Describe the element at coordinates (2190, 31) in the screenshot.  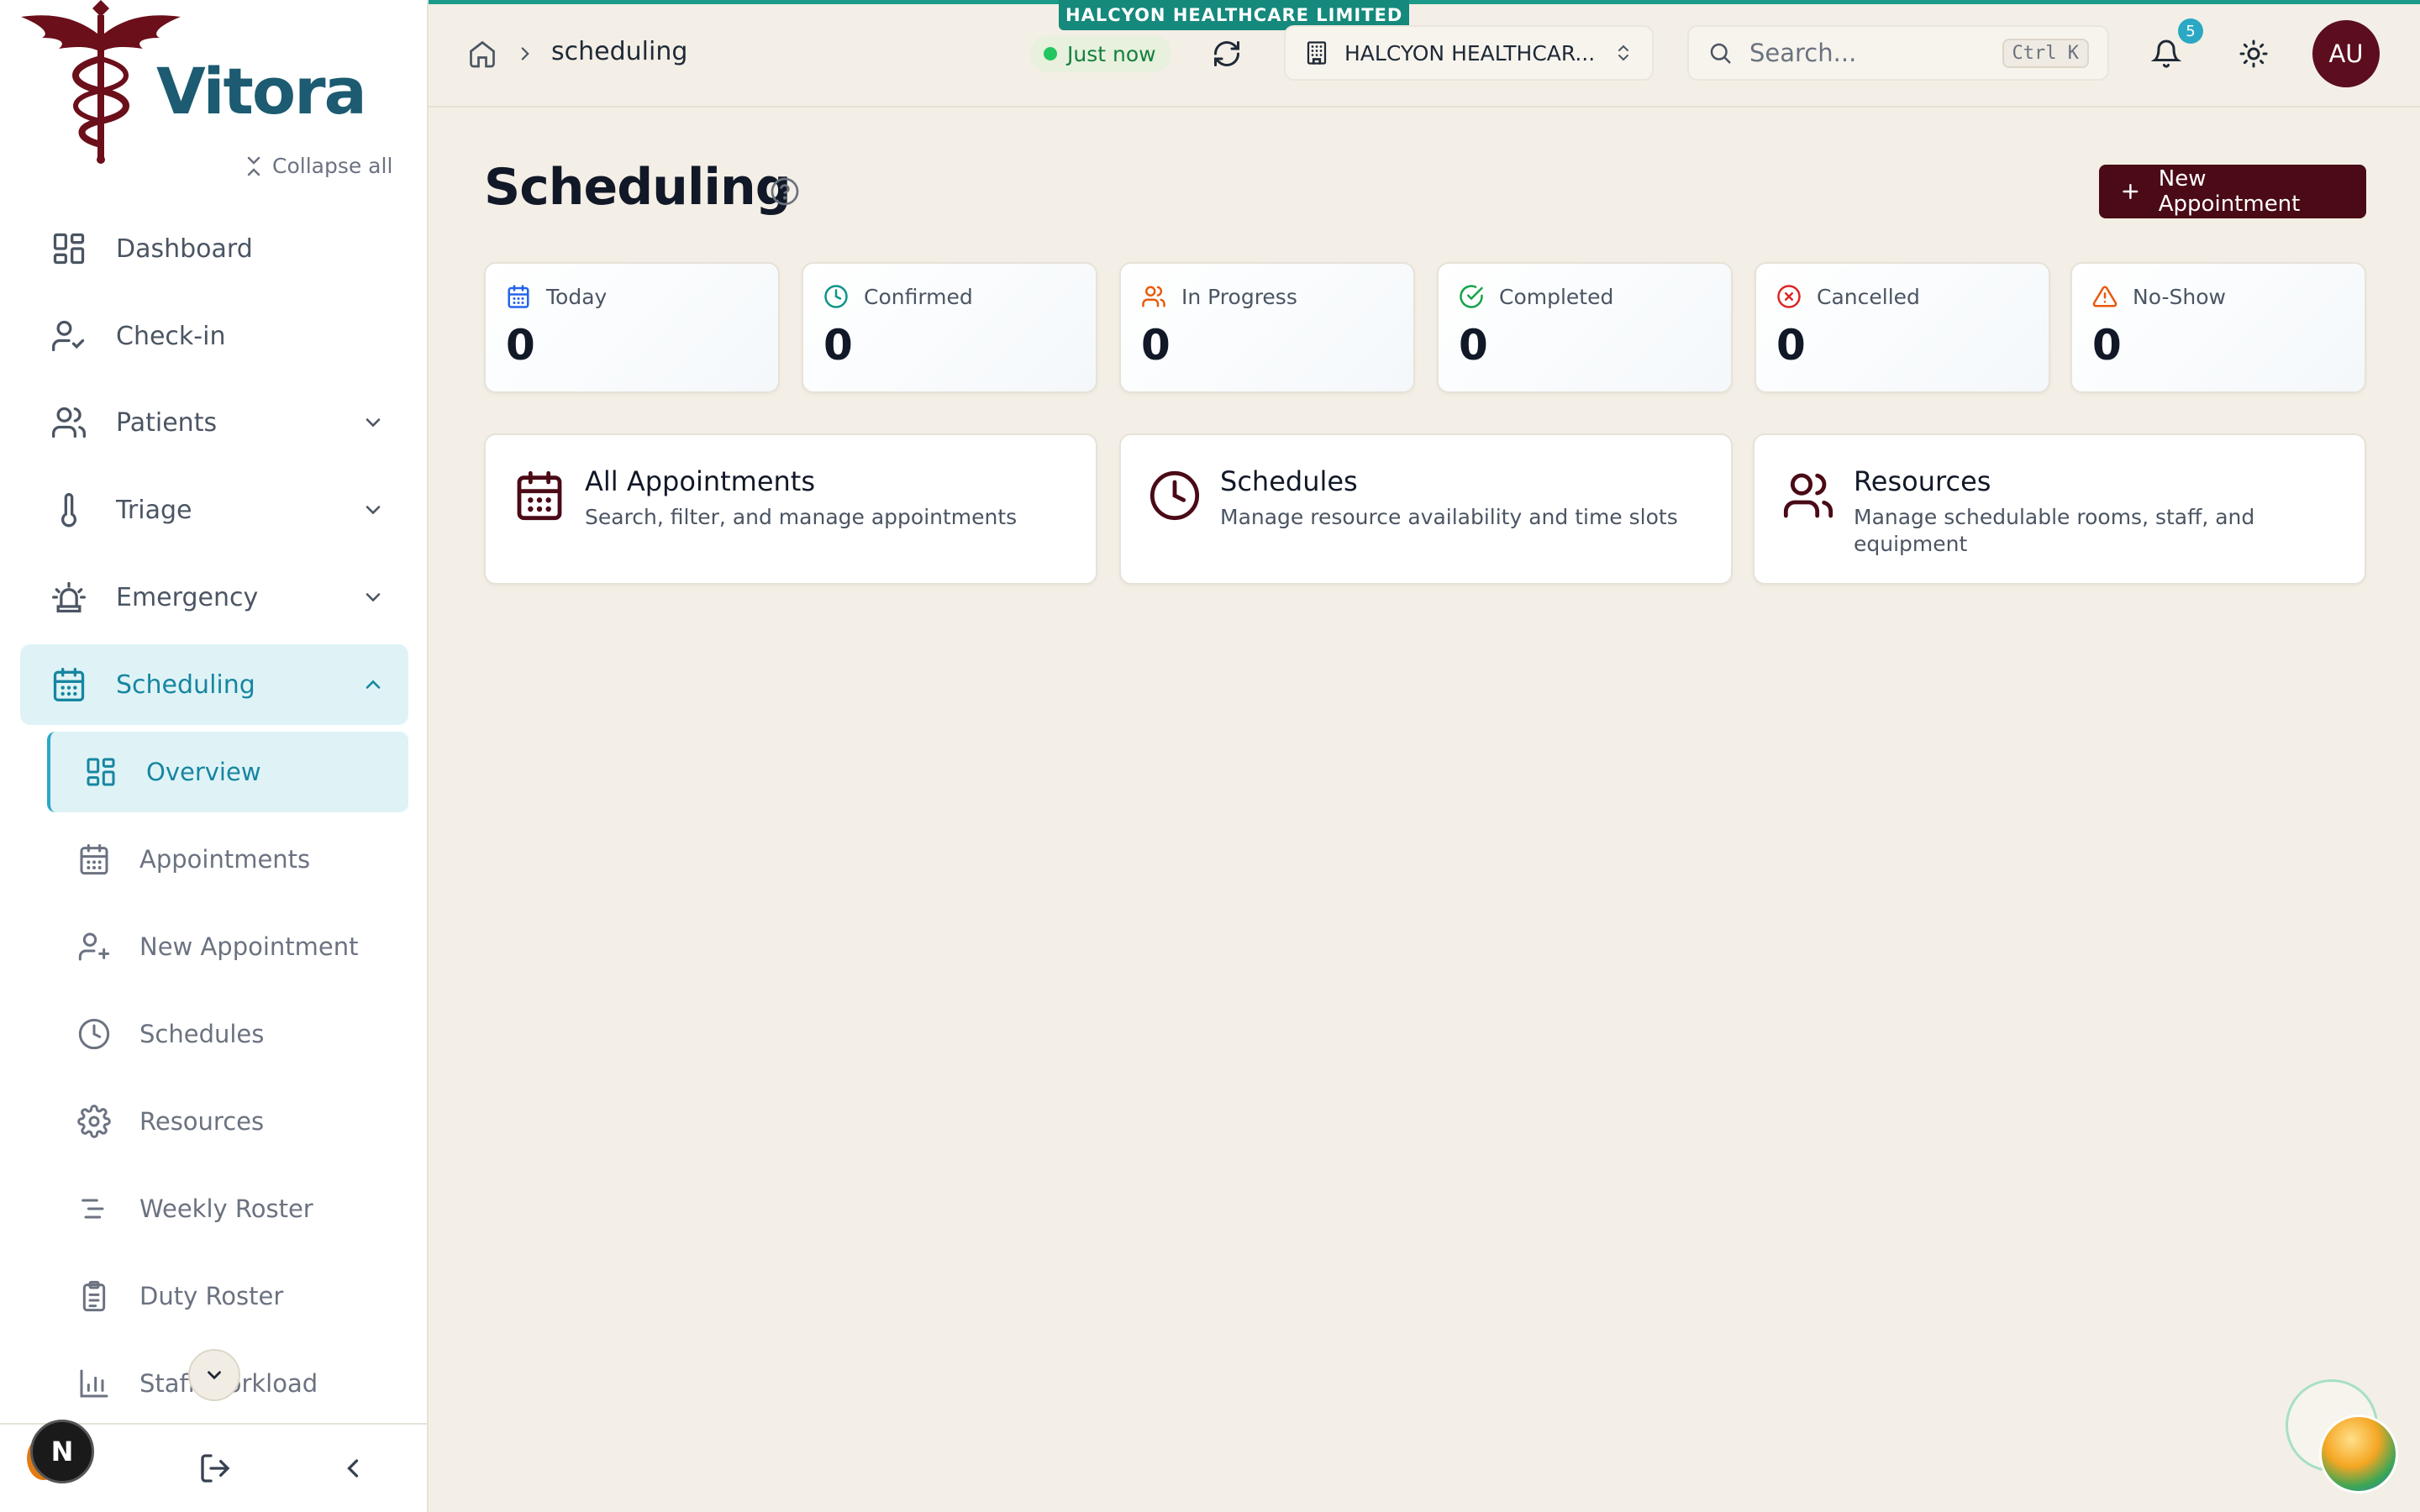
I see `notification-count-badge: 5` at that location.